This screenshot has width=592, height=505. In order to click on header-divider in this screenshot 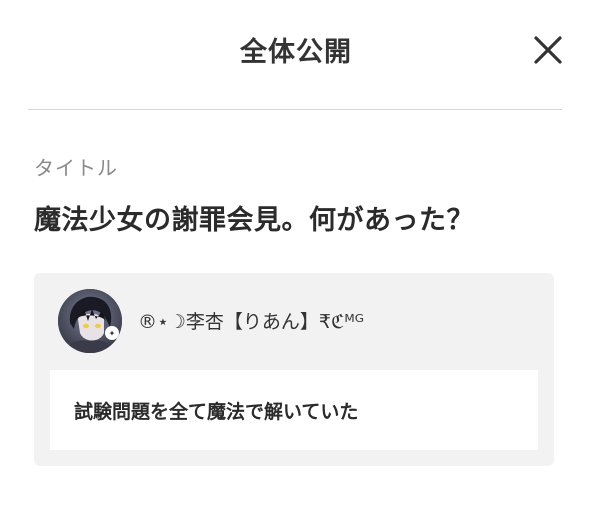, I will do `click(295, 109)`.